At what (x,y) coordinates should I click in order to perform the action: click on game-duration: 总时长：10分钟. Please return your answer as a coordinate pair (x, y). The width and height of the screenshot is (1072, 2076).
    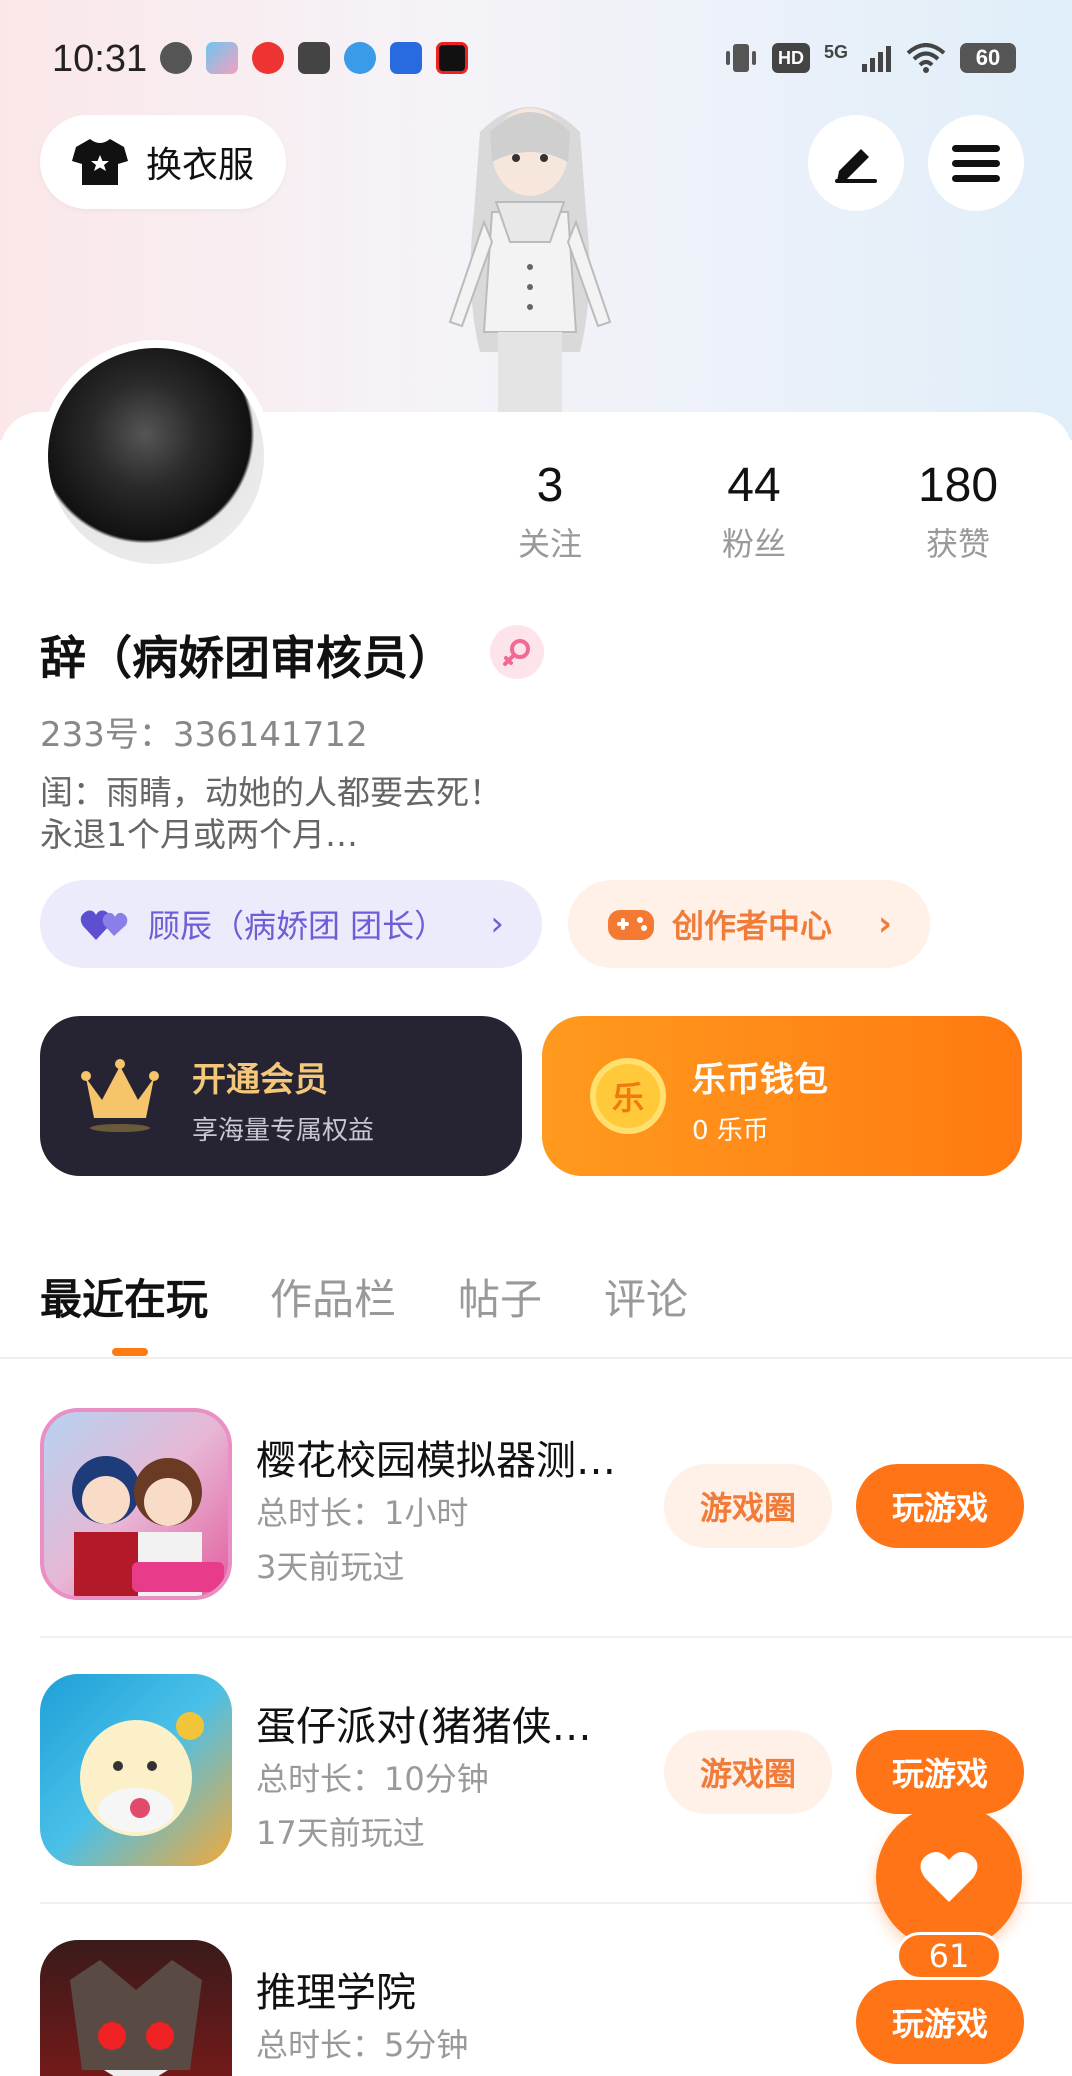
    Looking at the image, I should click on (372, 1779).